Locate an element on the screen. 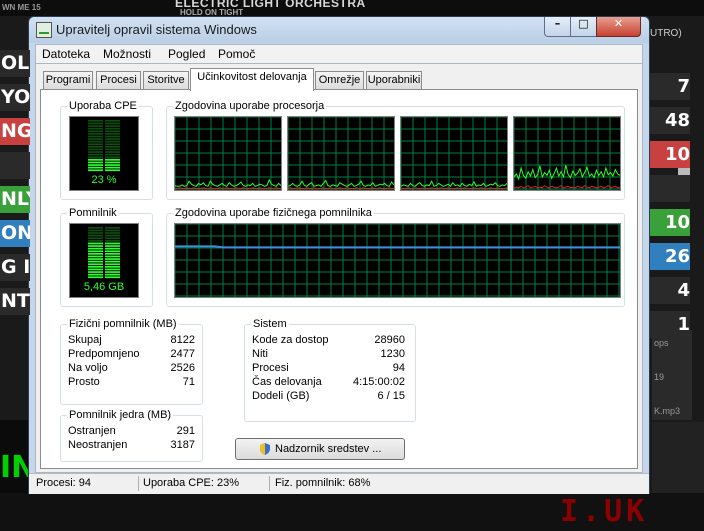  background-row-left: G I is located at coordinates (15, 267).